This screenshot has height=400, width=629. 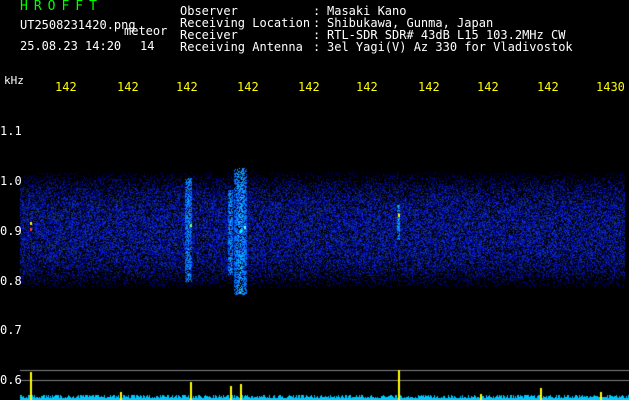 What do you see at coordinates (450, 47) in the screenshot?
I see `antenna-value: 3el Yagi(V) Az 330 for Vladivostok` at bounding box center [450, 47].